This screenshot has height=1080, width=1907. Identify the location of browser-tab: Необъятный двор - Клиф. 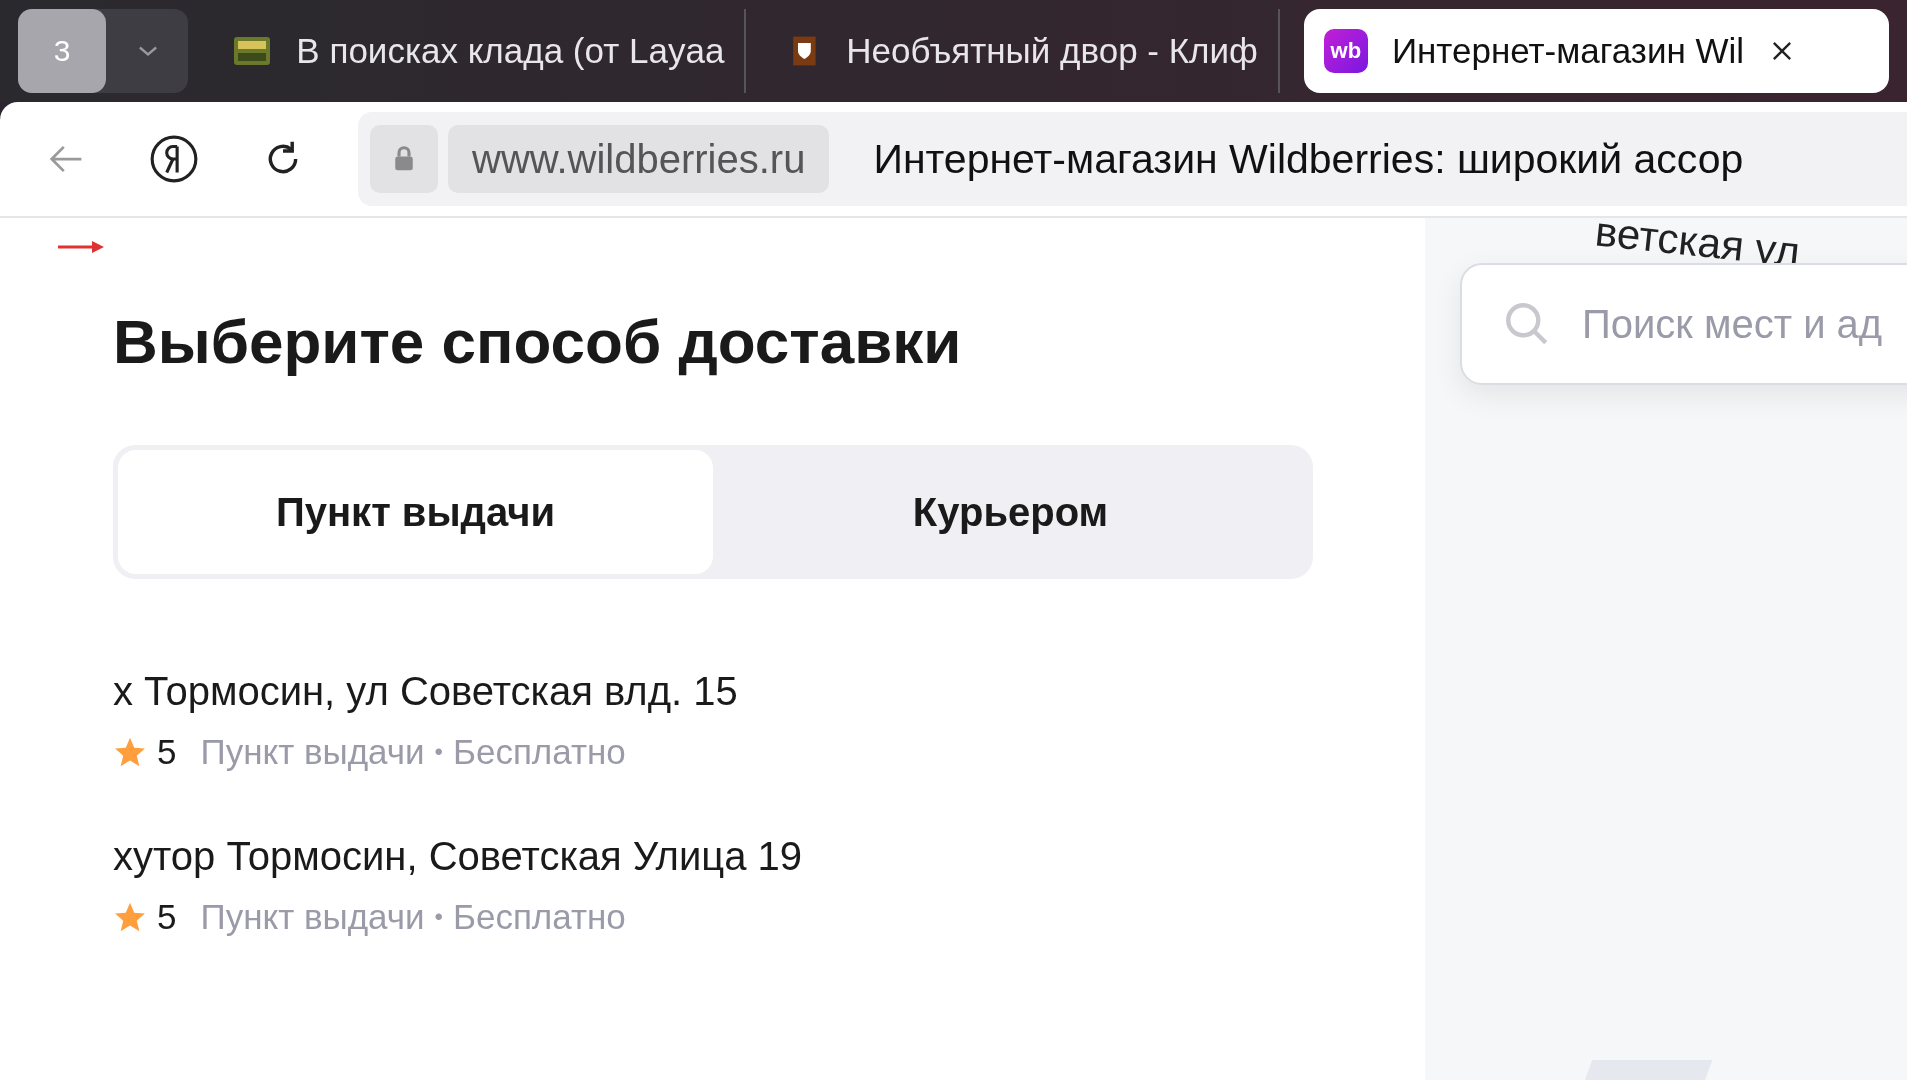
(1025, 51).